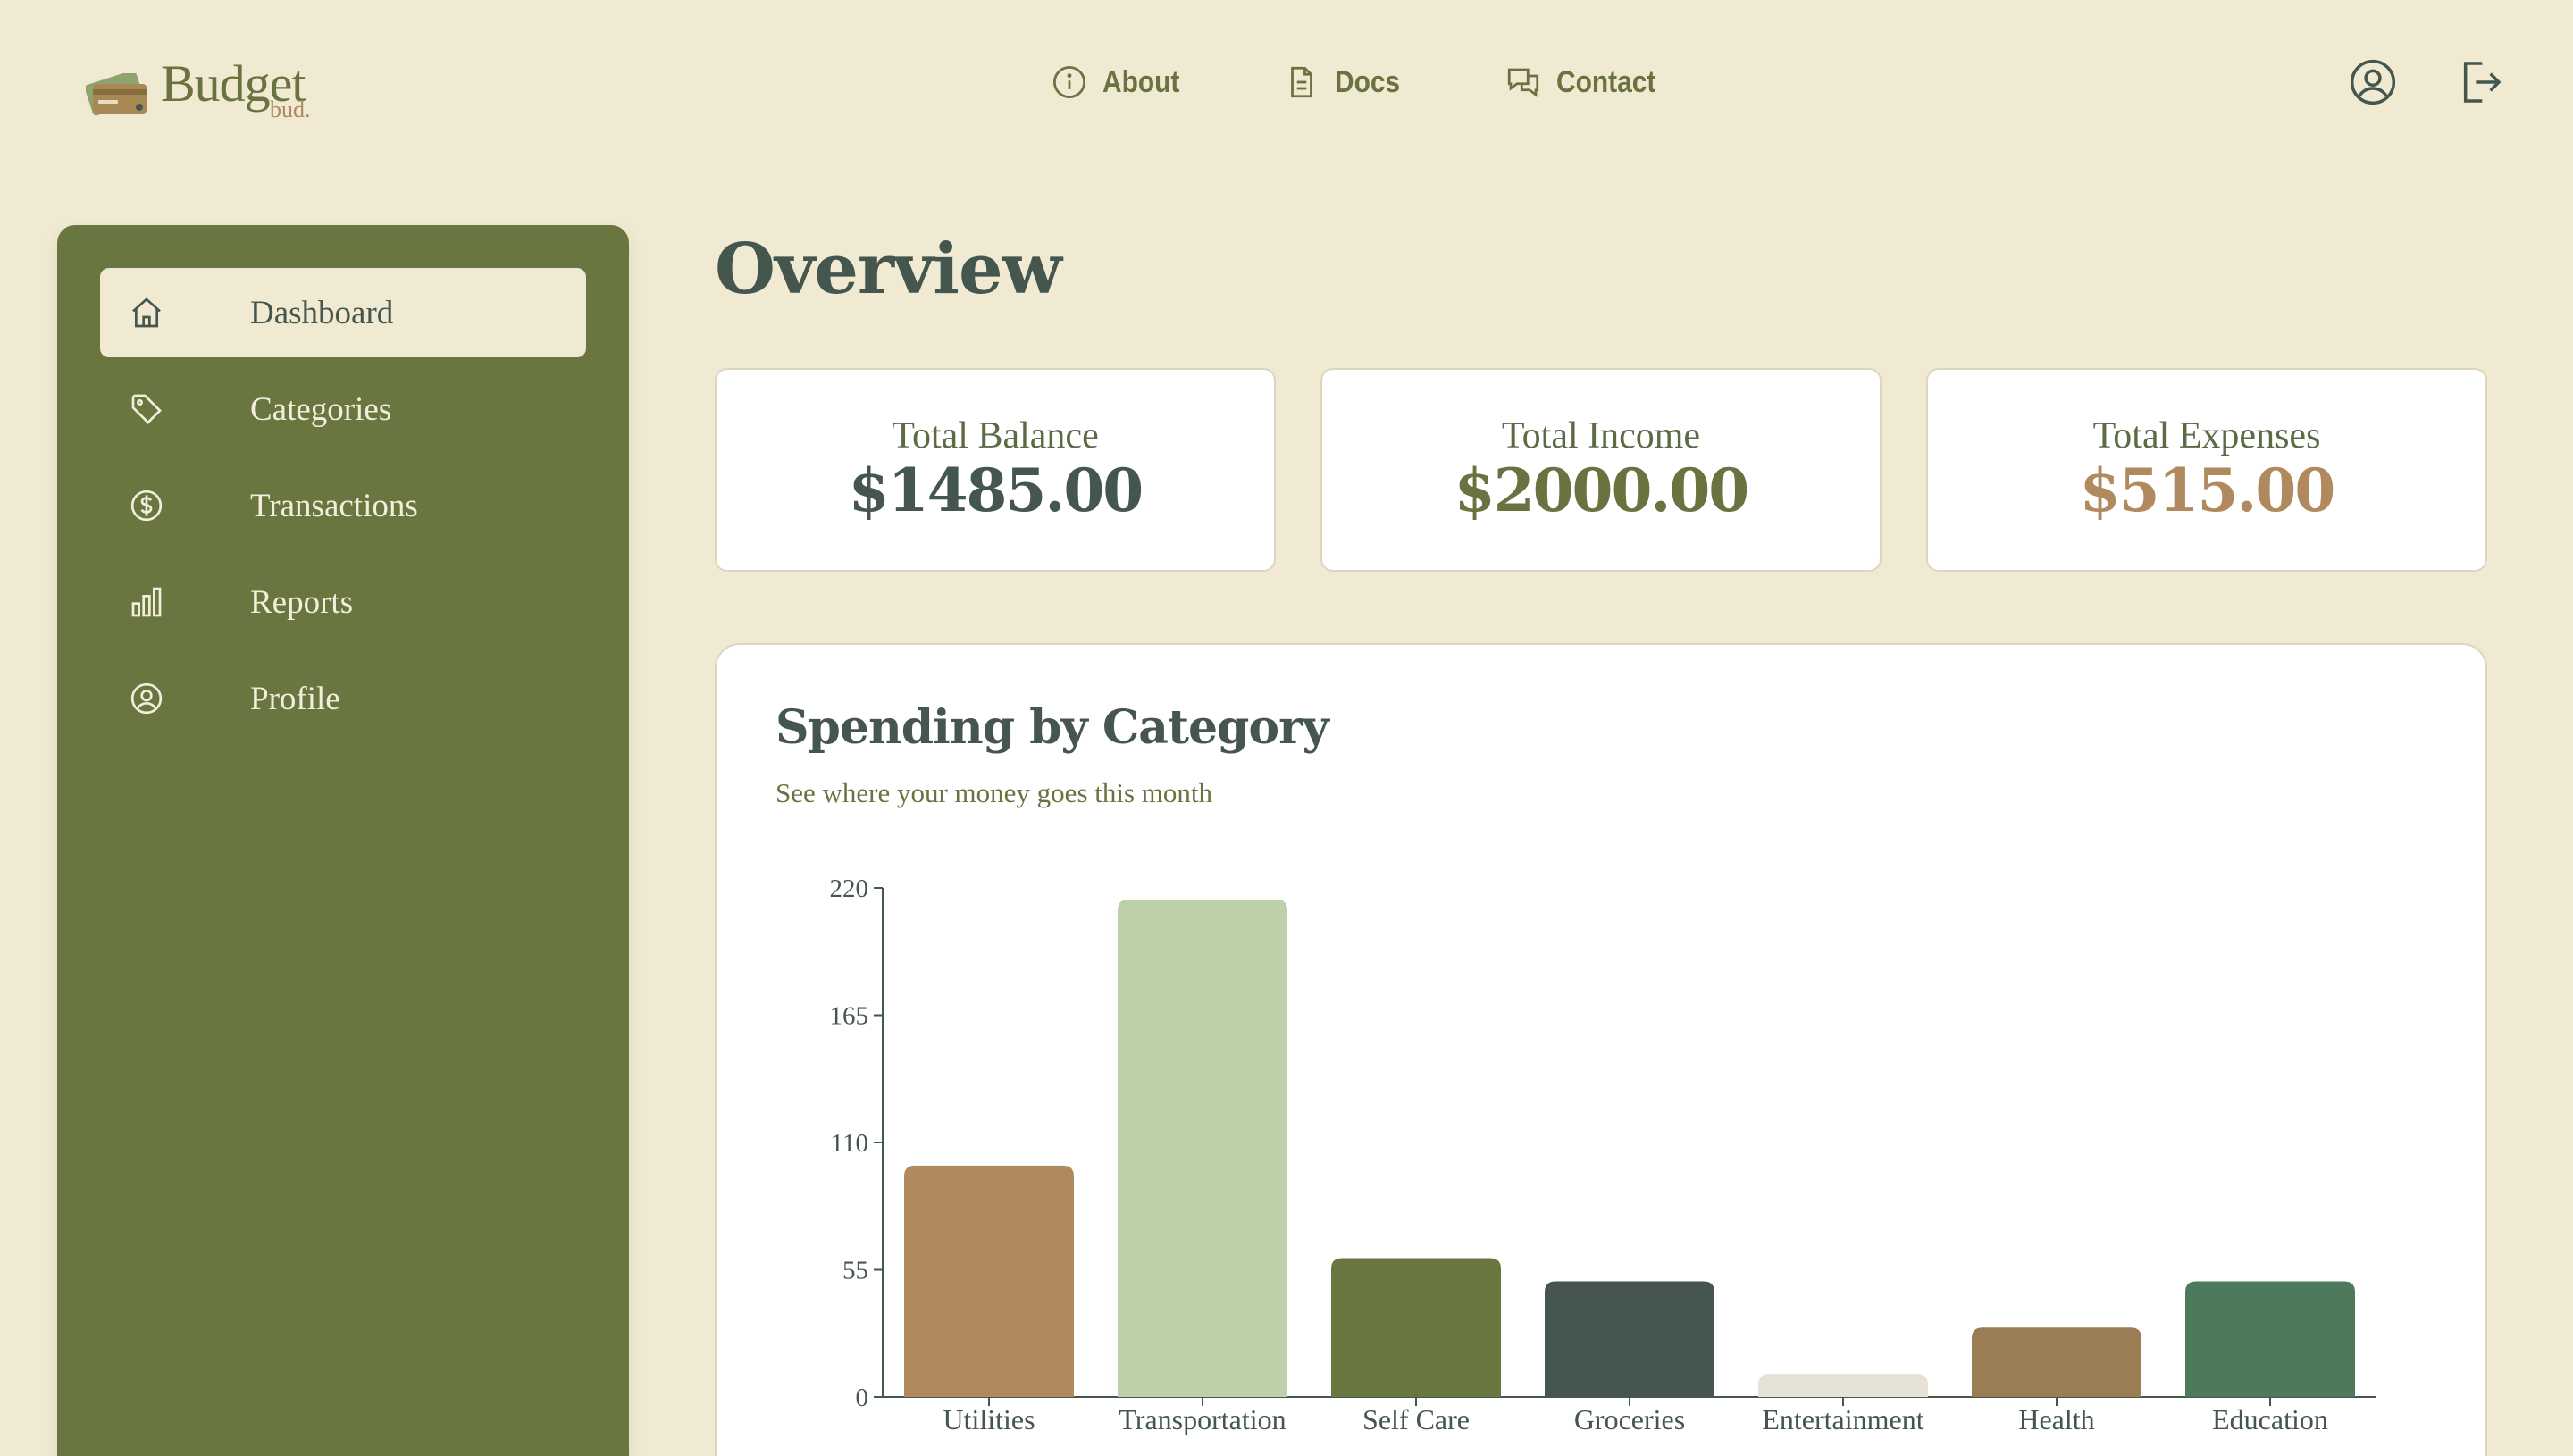 The width and height of the screenshot is (2573, 1456). What do you see at coordinates (204, 94) in the screenshot?
I see `budget-bud-logo: Budget bud.` at bounding box center [204, 94].